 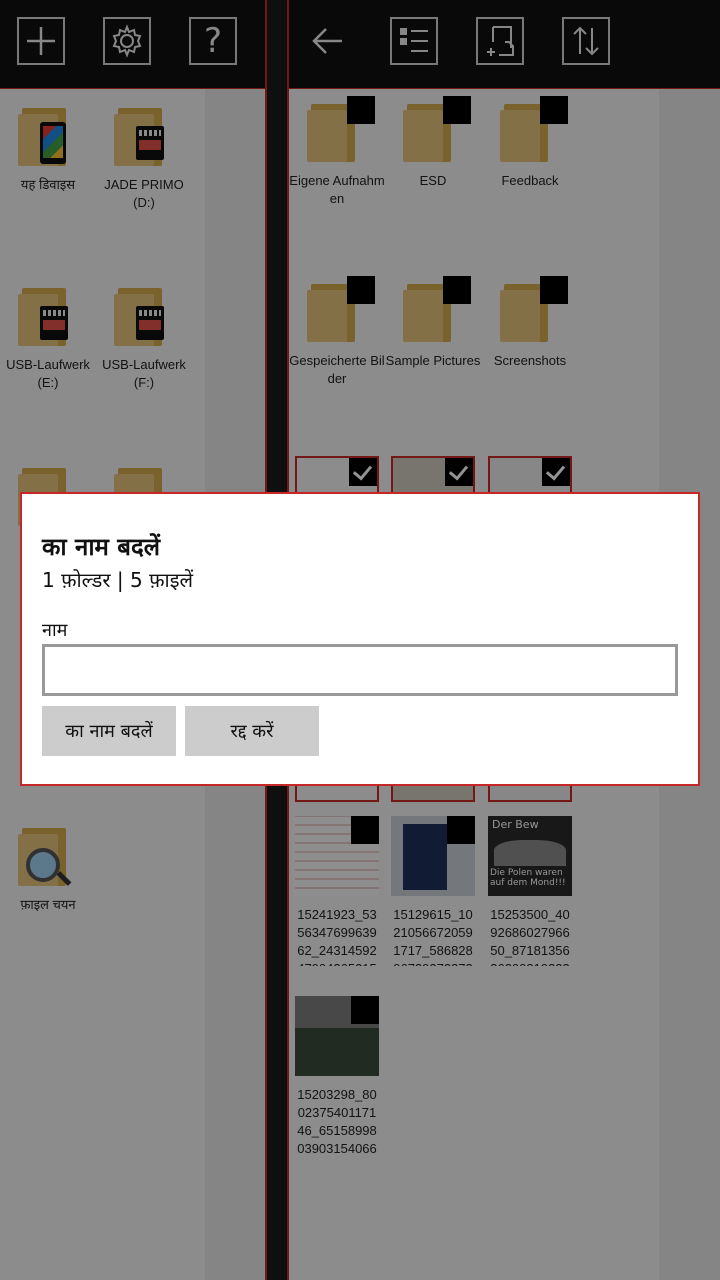 What do you see at coordinates (55, 630) in the screenshot?
I see `name-field-label: नाम` at bounding box center [55, 630].